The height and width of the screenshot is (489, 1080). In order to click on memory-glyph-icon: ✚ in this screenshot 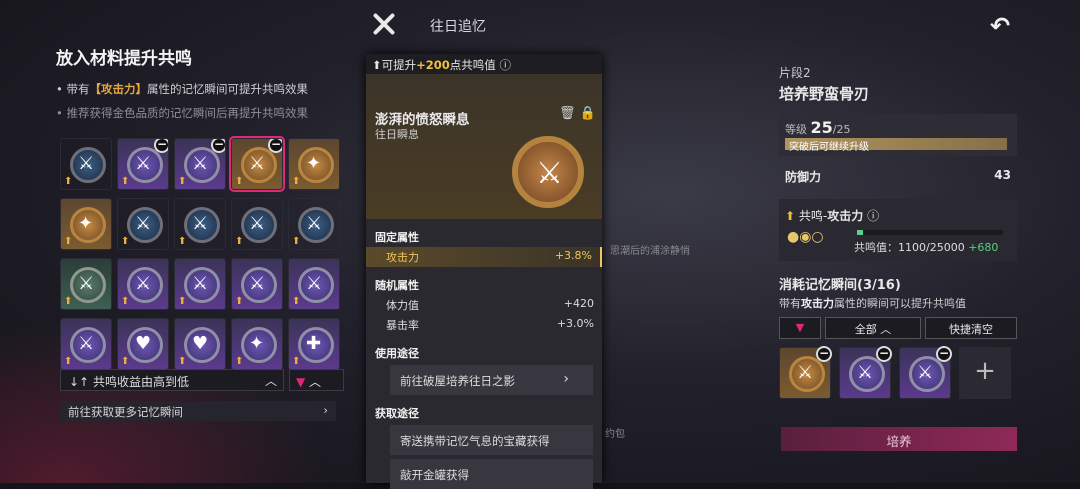, I will do `click(314, 343)`.